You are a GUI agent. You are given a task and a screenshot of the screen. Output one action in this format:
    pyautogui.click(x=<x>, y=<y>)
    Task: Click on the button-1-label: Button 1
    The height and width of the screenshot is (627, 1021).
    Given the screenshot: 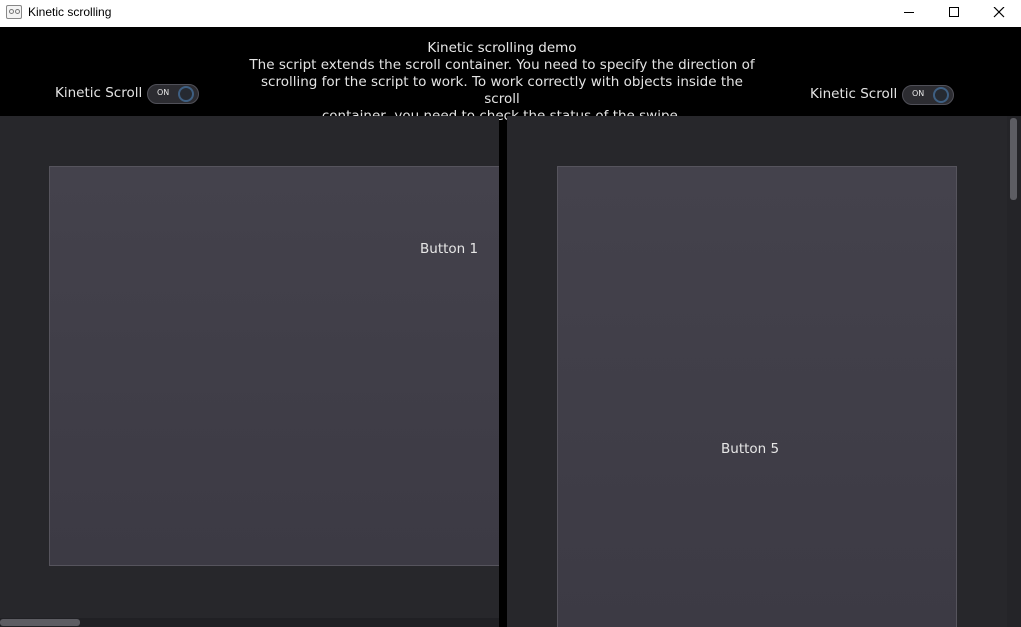 What is the action you would take?
    pyautogui.click(x=449, y=249)
    